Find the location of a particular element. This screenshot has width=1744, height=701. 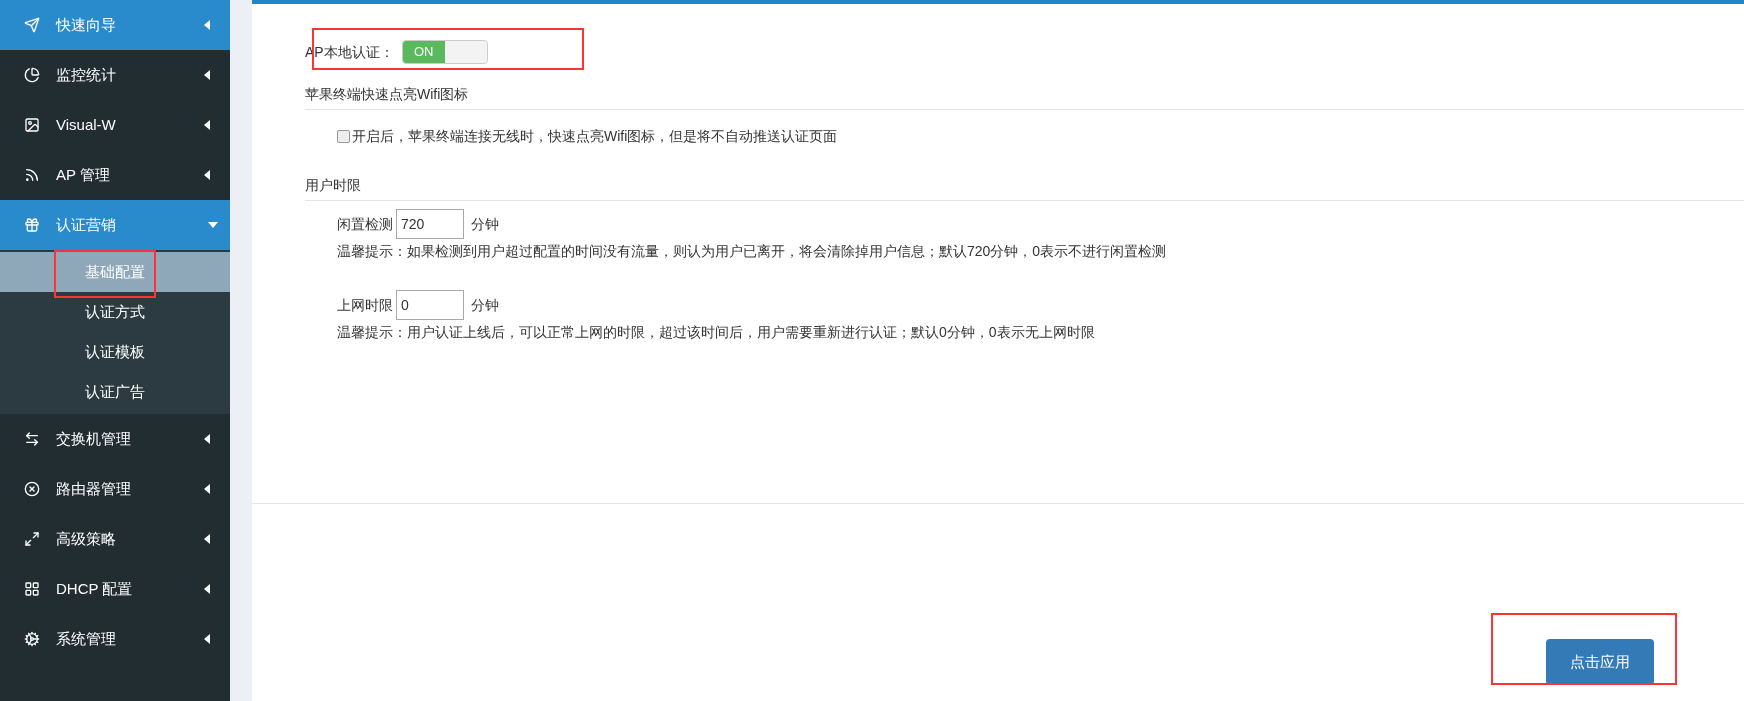

sidebar-item: 系统管理 is located at coordinates (115, 639).